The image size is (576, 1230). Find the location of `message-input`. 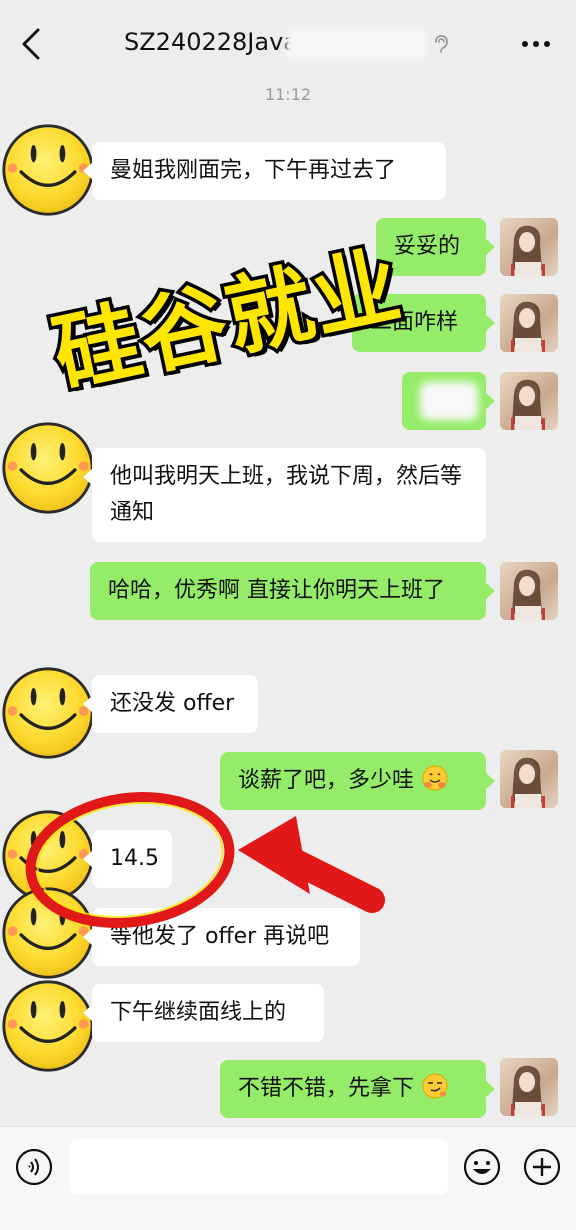

message-input is located at coordinates (259, 1167).